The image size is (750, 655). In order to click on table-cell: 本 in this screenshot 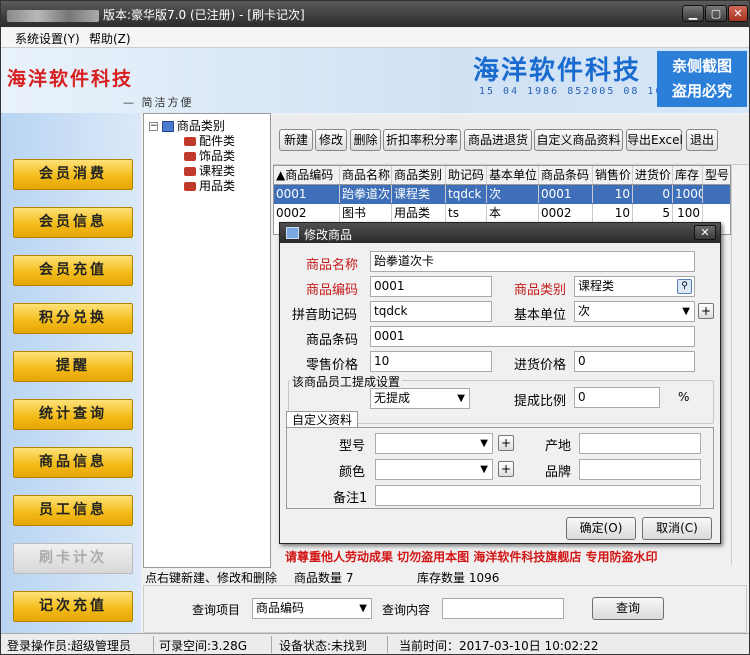, I will do `click(513, 213)`.